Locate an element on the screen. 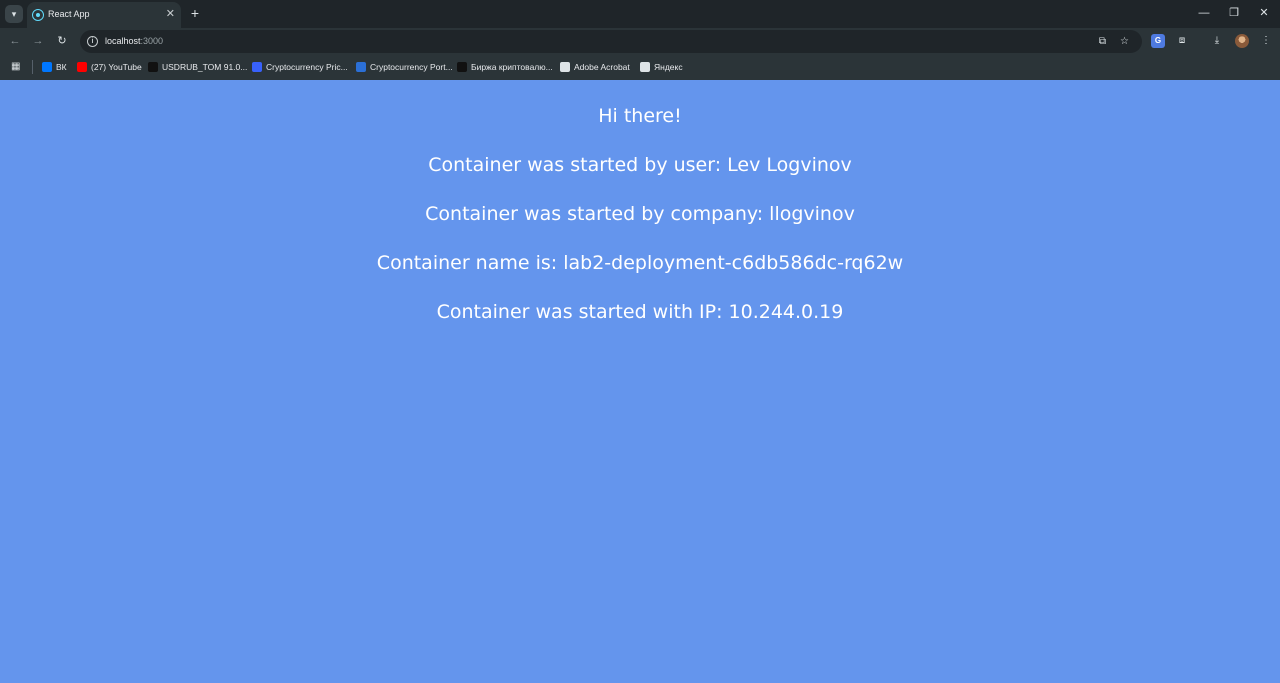  star-icon: ☆ is located at coordinates (1124, 41).